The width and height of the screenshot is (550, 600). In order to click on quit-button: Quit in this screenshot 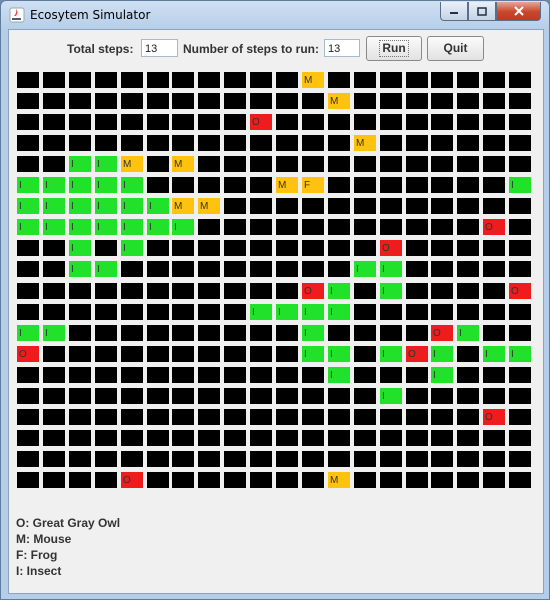, I will do `click(455, 48)`.